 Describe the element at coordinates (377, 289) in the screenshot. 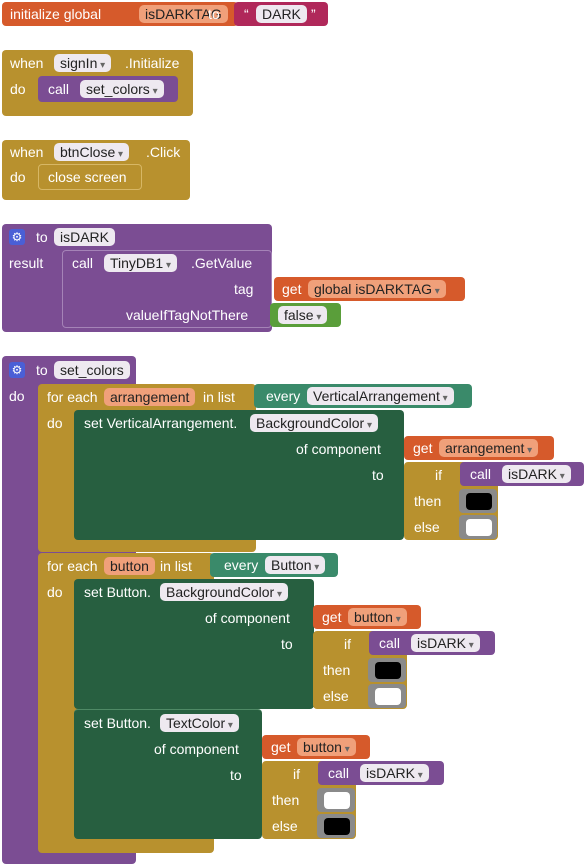

I see `variable-dropdown: global isDARKTAG` at that location.